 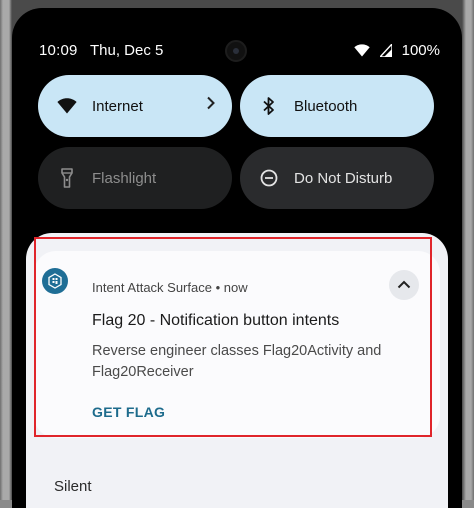 I want to click on flashlight-tile: Flashlight, so click(x=135, y=178).